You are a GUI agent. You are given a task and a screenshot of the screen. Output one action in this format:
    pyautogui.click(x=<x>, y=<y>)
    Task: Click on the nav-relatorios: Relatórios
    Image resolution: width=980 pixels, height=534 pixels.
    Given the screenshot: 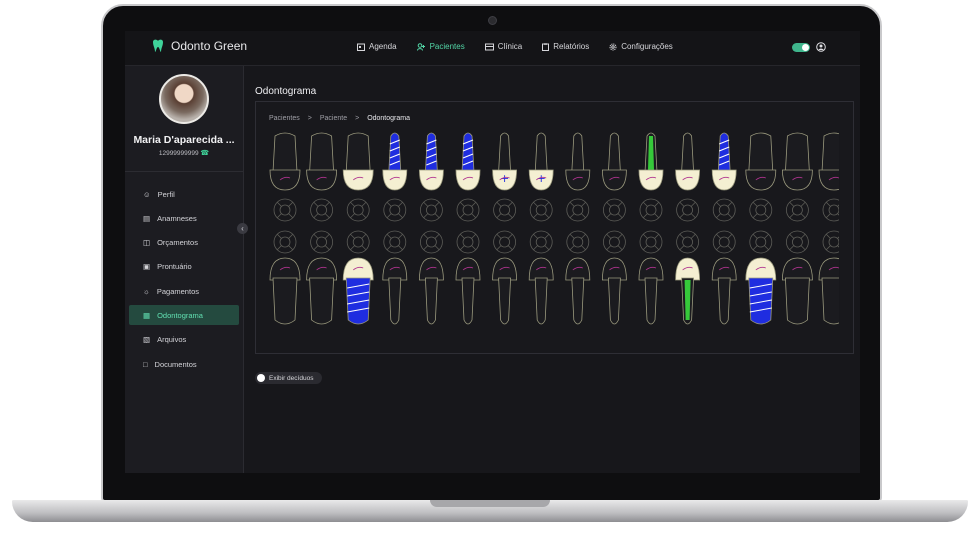 What is the action you would take?
    pyautogui.click(x=565, y=46)
    